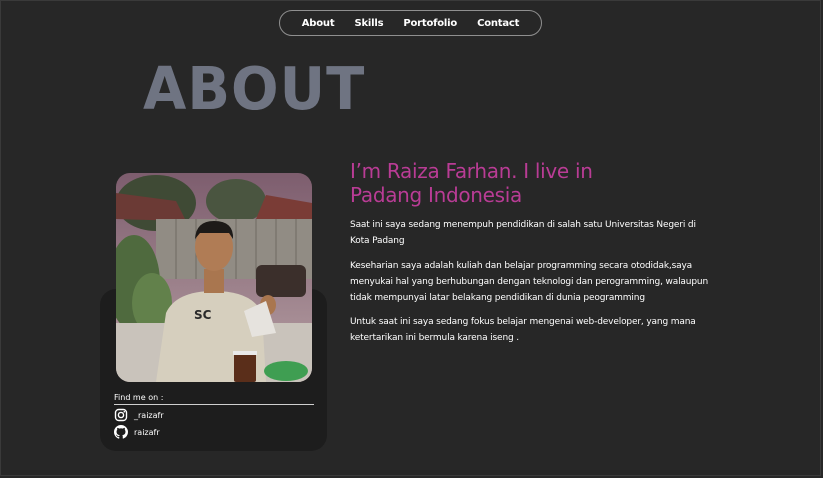 The image size is (823, 478). What do you see at coordinates (430, 23) in the screenshot?
I see `nav-portofolio: Portofolio` at bounding box center [430, 23].